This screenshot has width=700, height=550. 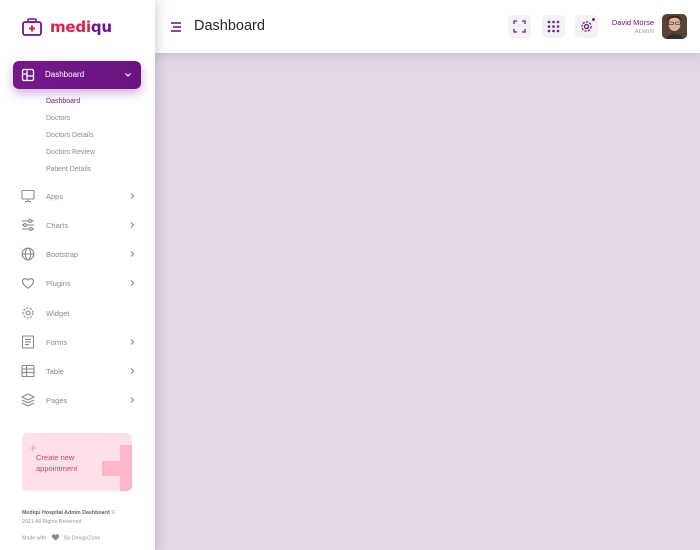 I want to click on sidebar-item-plugins: Plugins, so click(x=78, y=283).